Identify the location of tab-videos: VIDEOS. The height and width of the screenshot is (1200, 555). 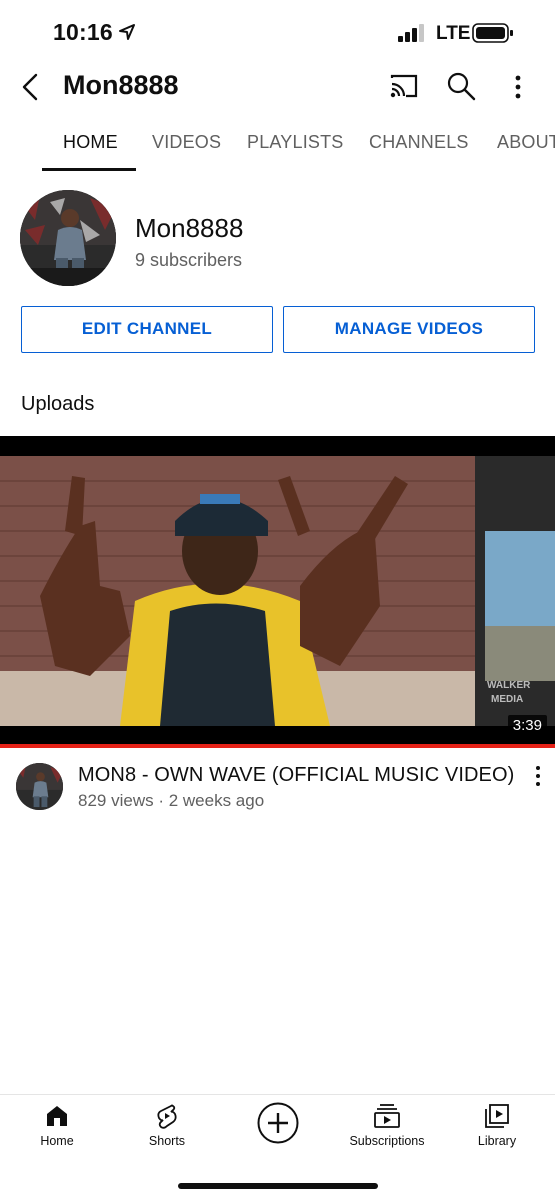
(186, 142).